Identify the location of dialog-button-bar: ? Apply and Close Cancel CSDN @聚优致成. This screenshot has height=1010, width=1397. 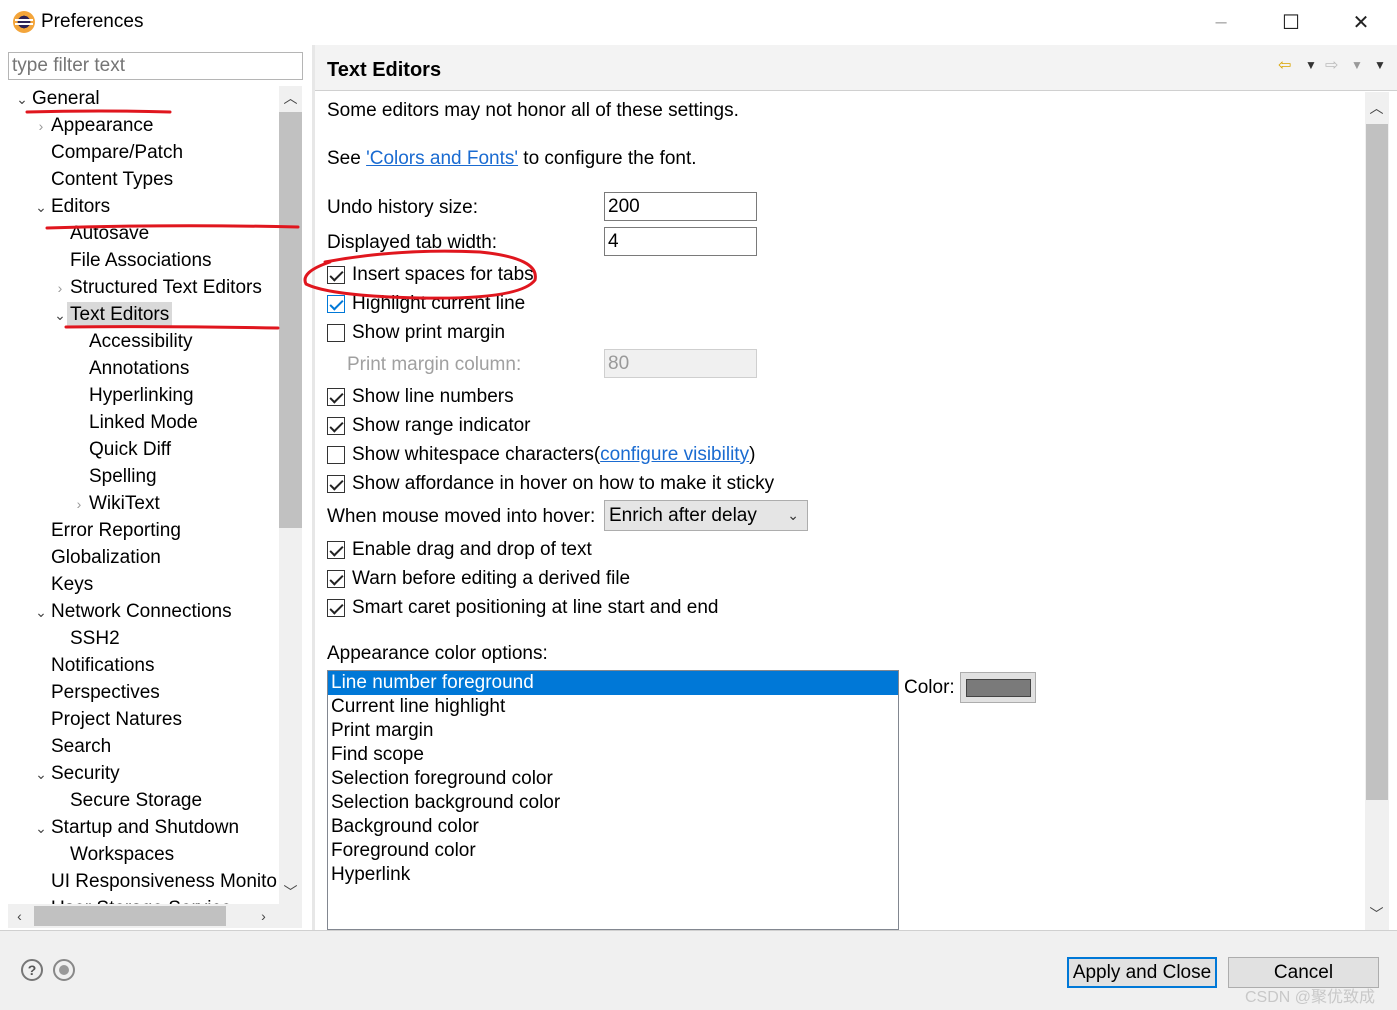
(698, 970).